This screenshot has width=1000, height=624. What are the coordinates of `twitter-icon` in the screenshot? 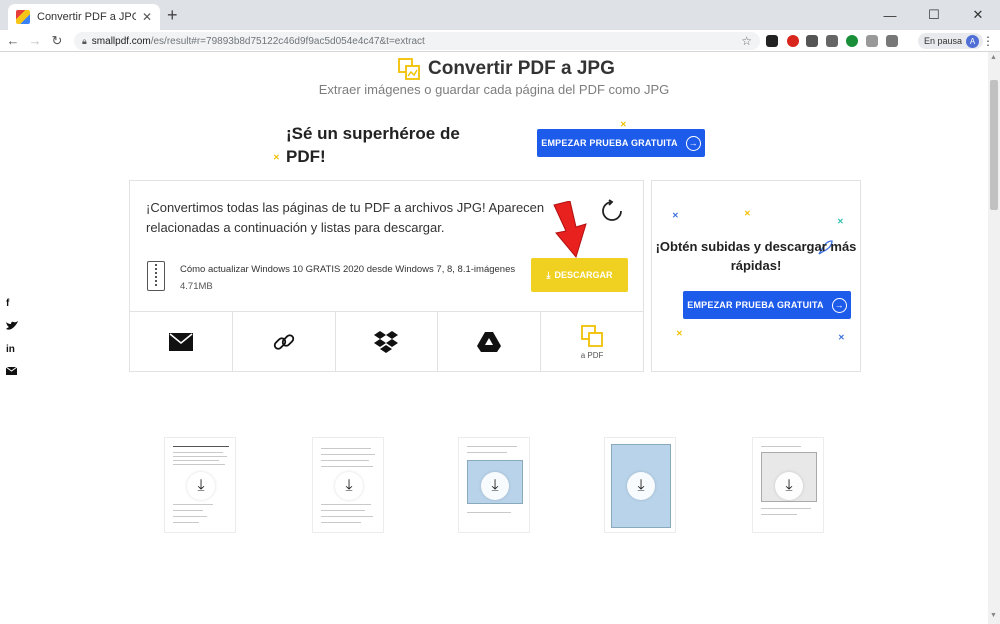 It's located at (13, 332).